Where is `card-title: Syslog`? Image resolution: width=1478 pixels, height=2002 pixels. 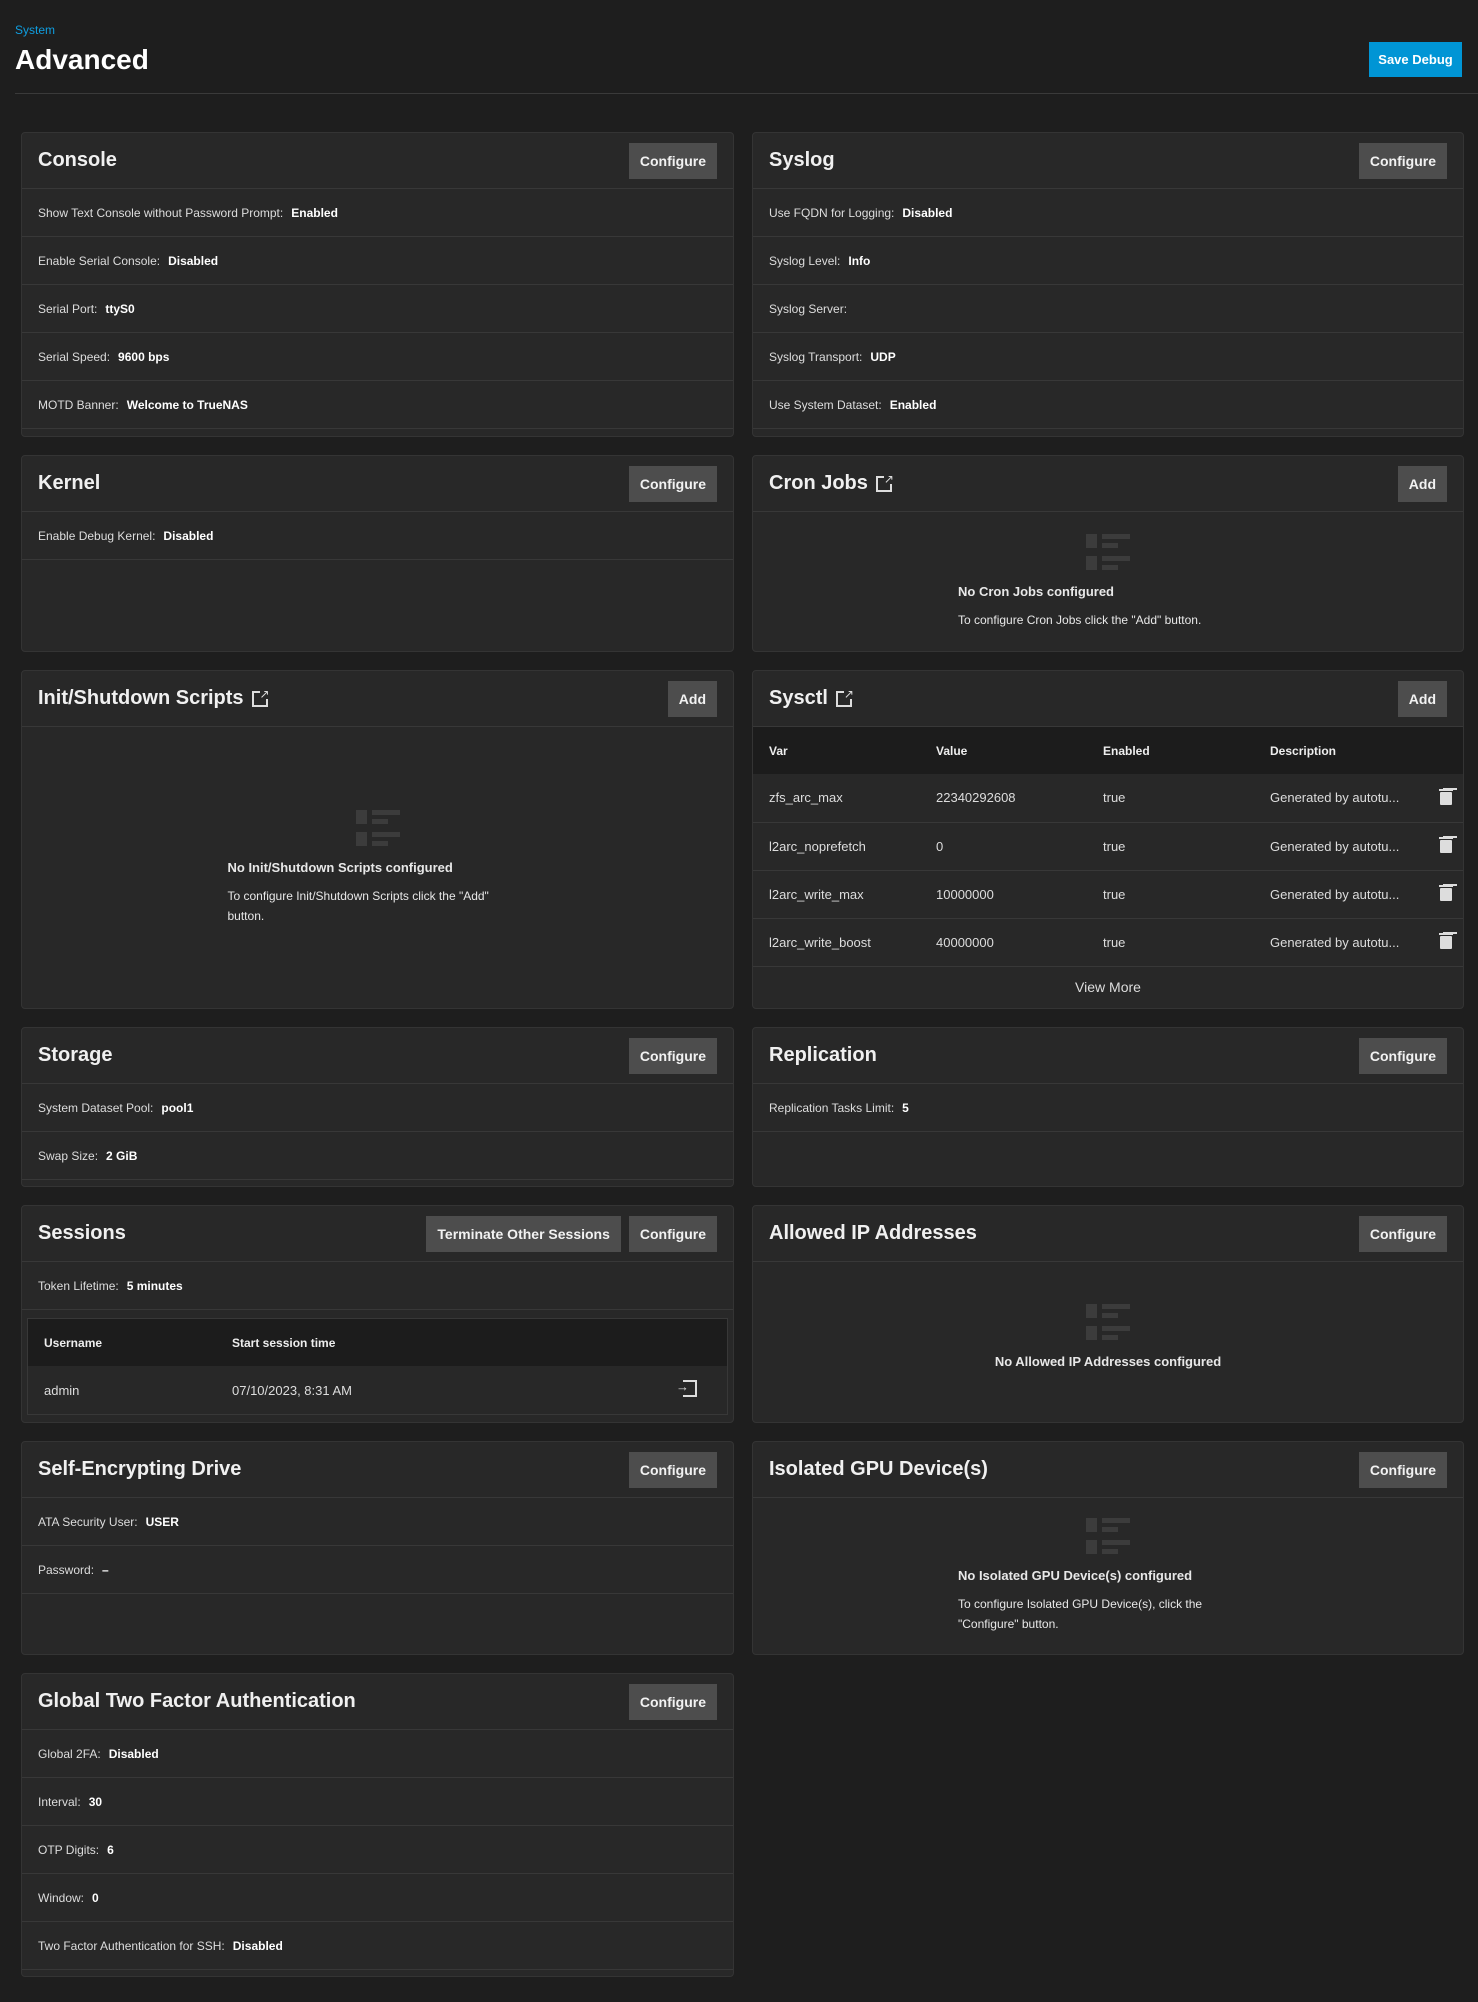 card-title: Syslog is located at coordinates (802, 160).